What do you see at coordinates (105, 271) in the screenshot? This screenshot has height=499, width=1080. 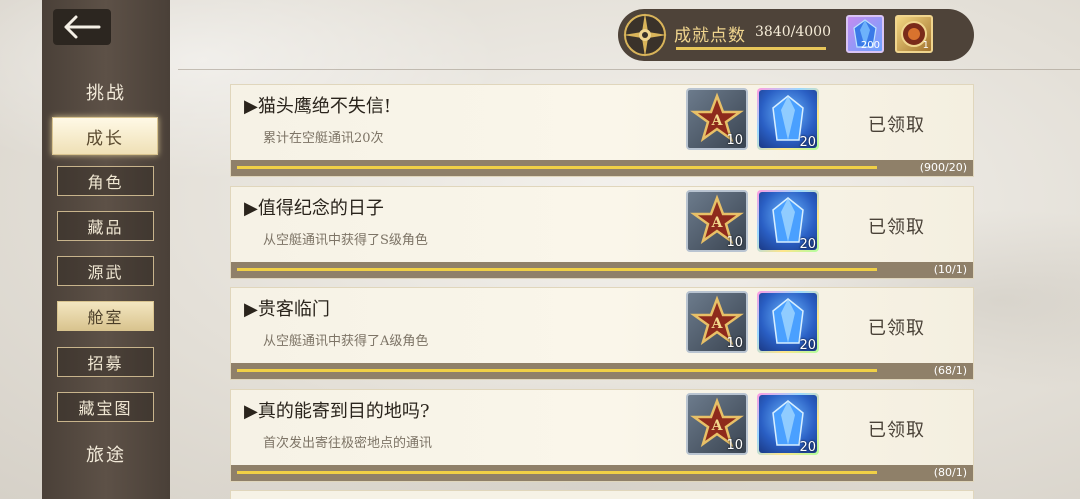 I see `sidebar-item-weapon: 源武` at bounding box center [105, 271].